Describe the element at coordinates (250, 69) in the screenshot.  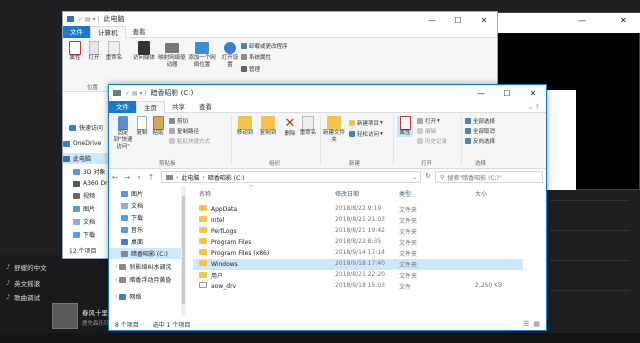
I see `manage-link: 管理` at that location.